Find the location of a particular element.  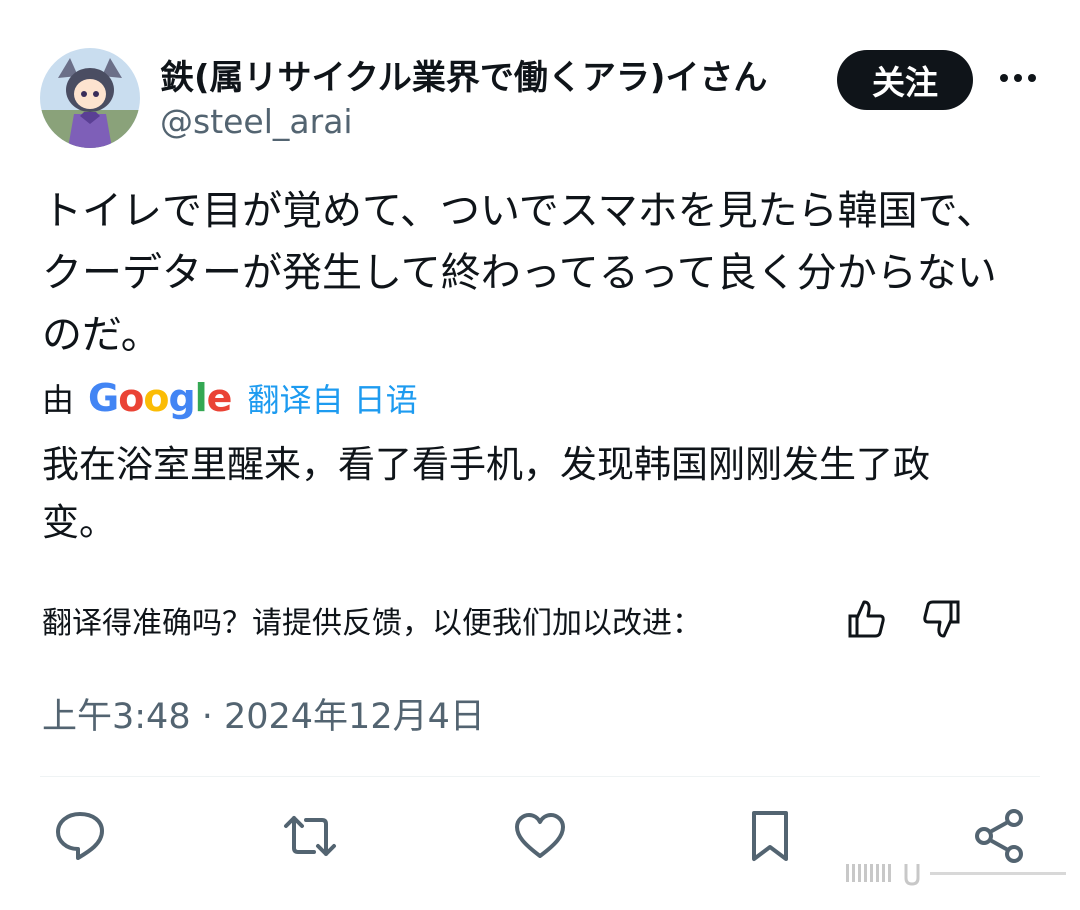

divider is located at coordinates (540, 776).